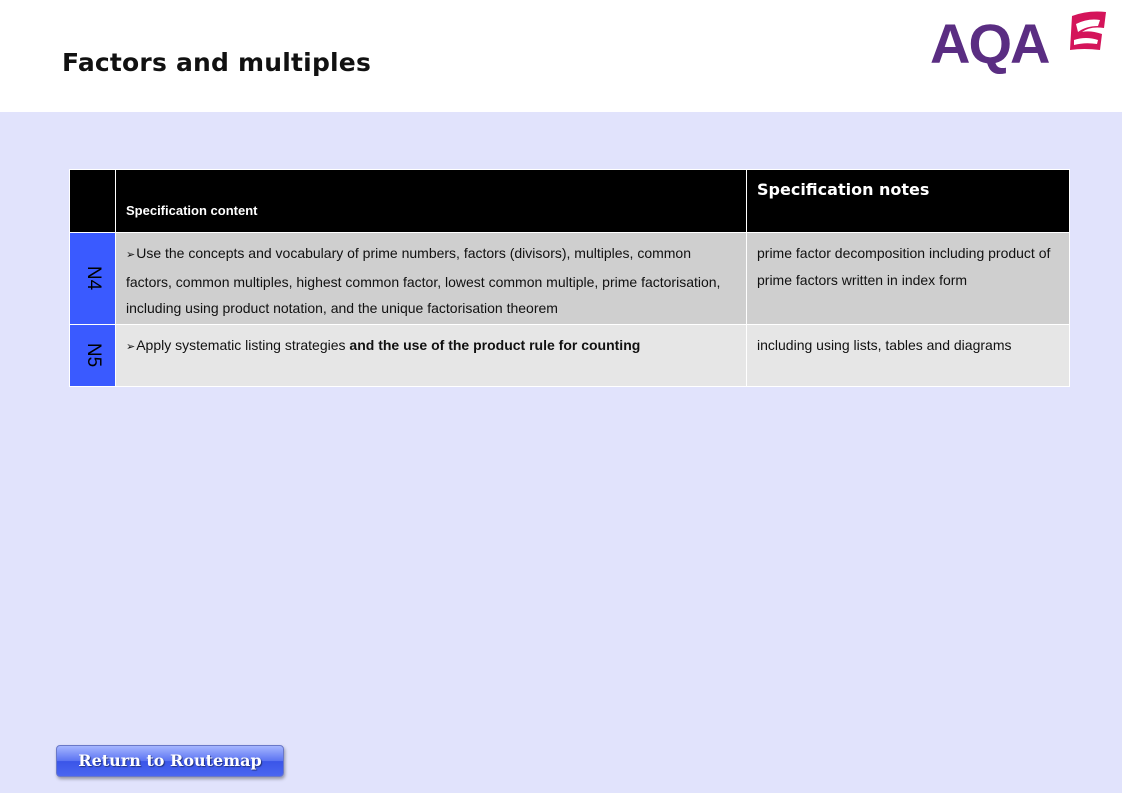 The image size is (1122, 793). Describe the element at coordinates (92, 201) in the screenshot. I see `header-code-cell` at that location.